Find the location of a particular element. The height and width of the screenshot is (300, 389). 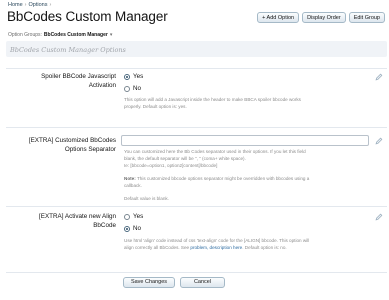

top-toolbar: + Add Option Display Order Edit Group is located at coordinates (321, 17).